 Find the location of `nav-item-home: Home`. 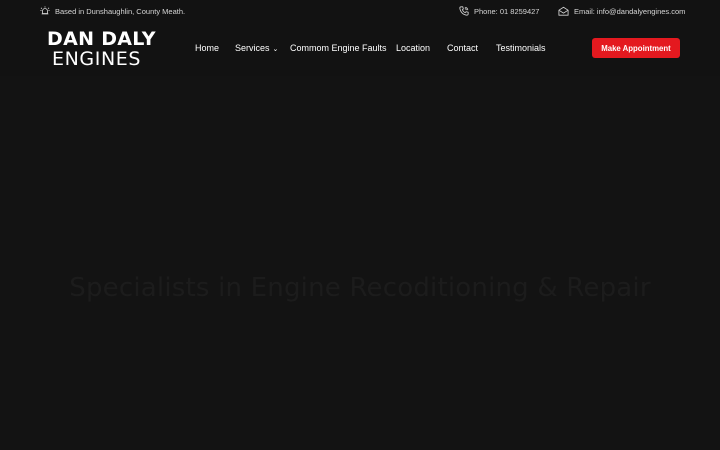

nav-item-home: Home is located at coordinates (207, 48).